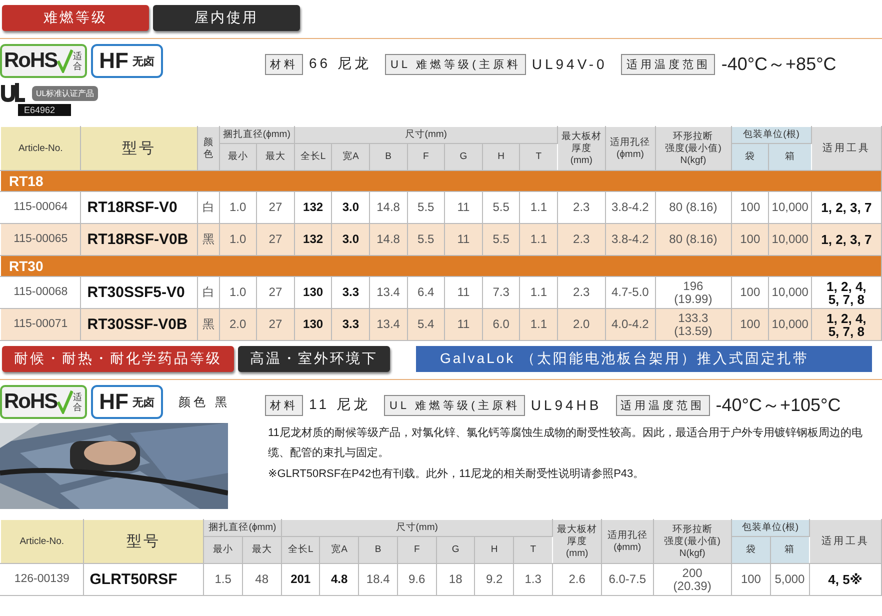 The width and height of the screenshot is (882, 616). I want to click on column-header: 颜, so click(208, 142).